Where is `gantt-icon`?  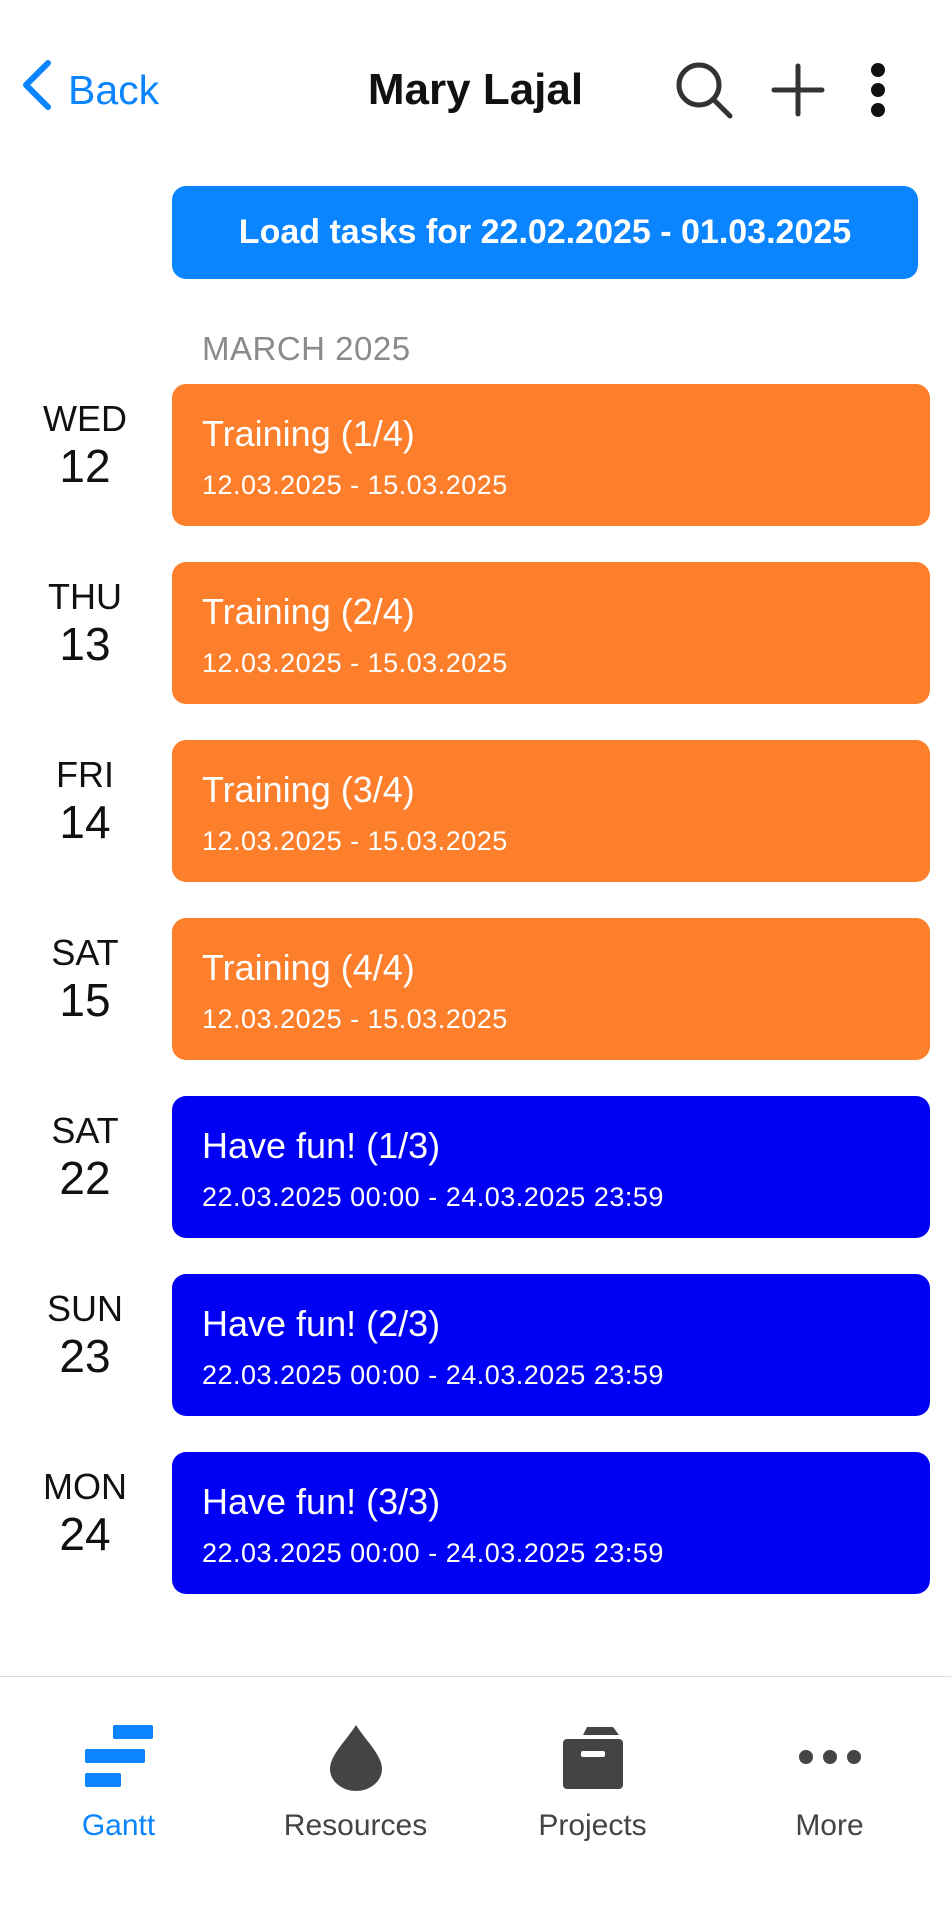 gantt-icon is located at coordinates (118, 1757).